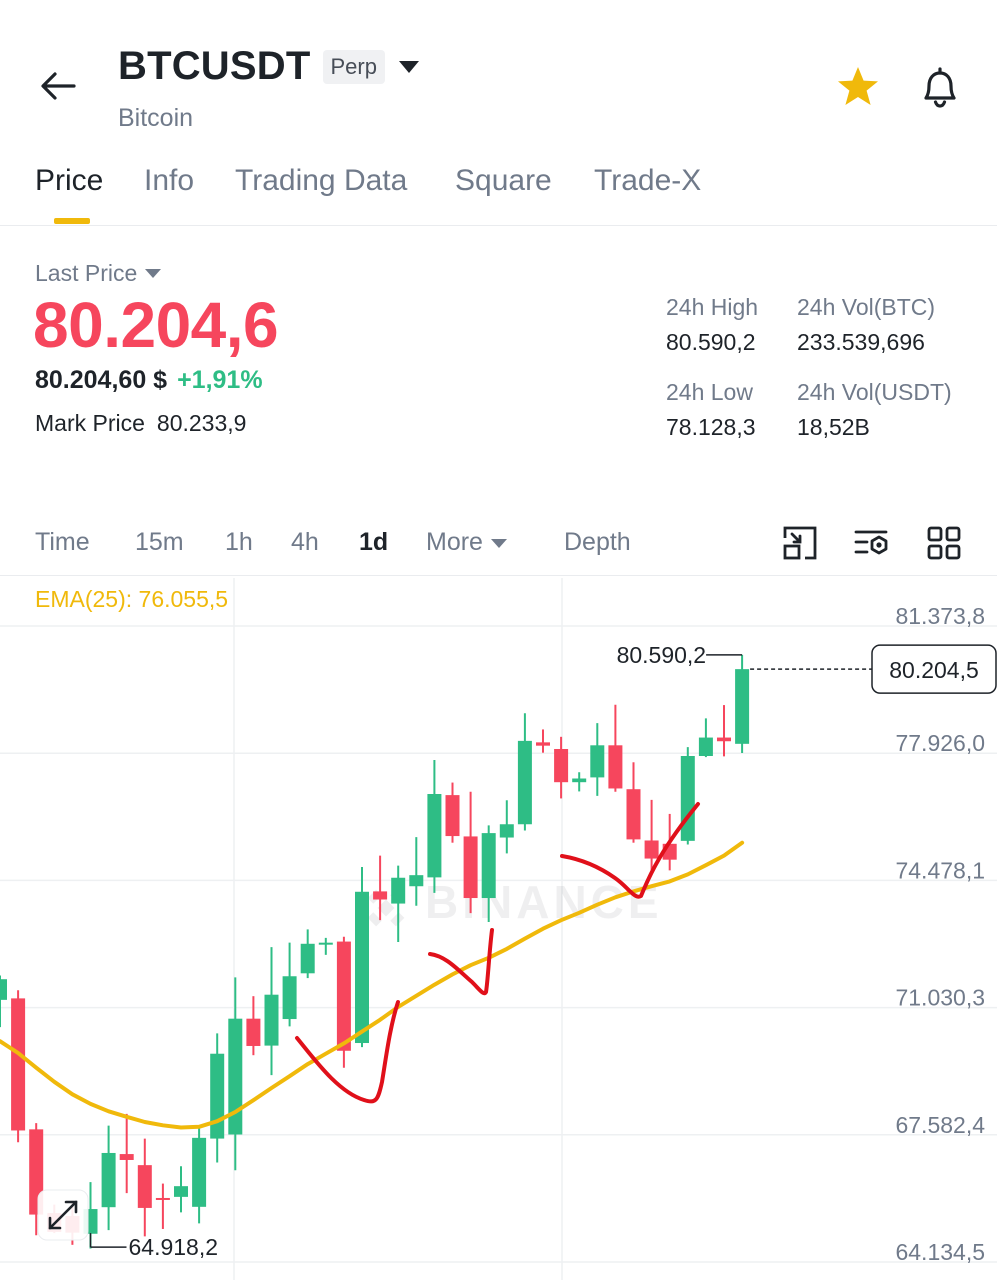  Describe the element at coordinates (72, 221) in the screenshot. I see `active-tab-indicator` at that location.